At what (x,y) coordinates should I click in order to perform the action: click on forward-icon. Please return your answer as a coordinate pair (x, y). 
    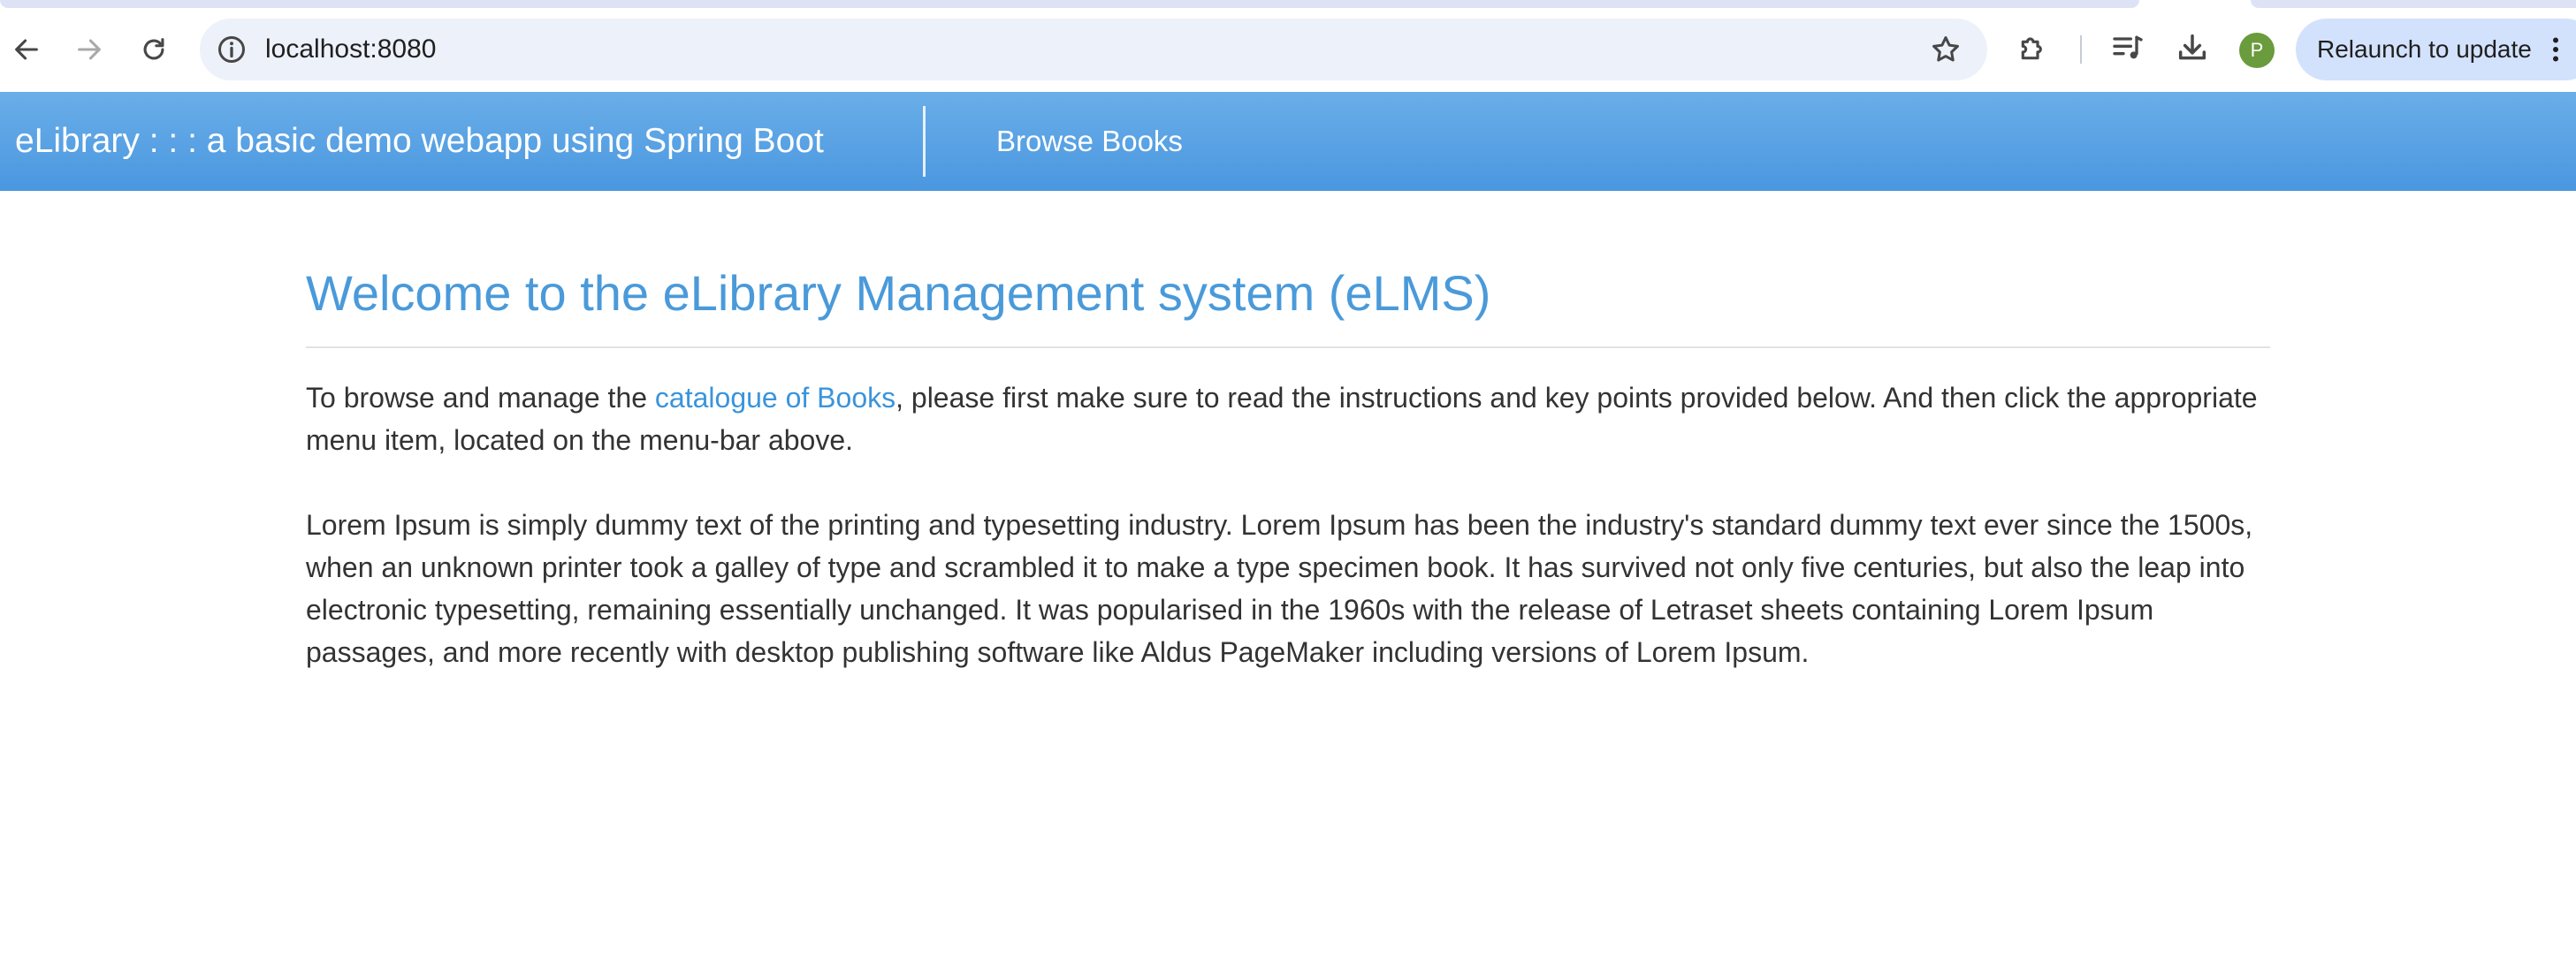
    Looking at the image, I should click on (89, 49).